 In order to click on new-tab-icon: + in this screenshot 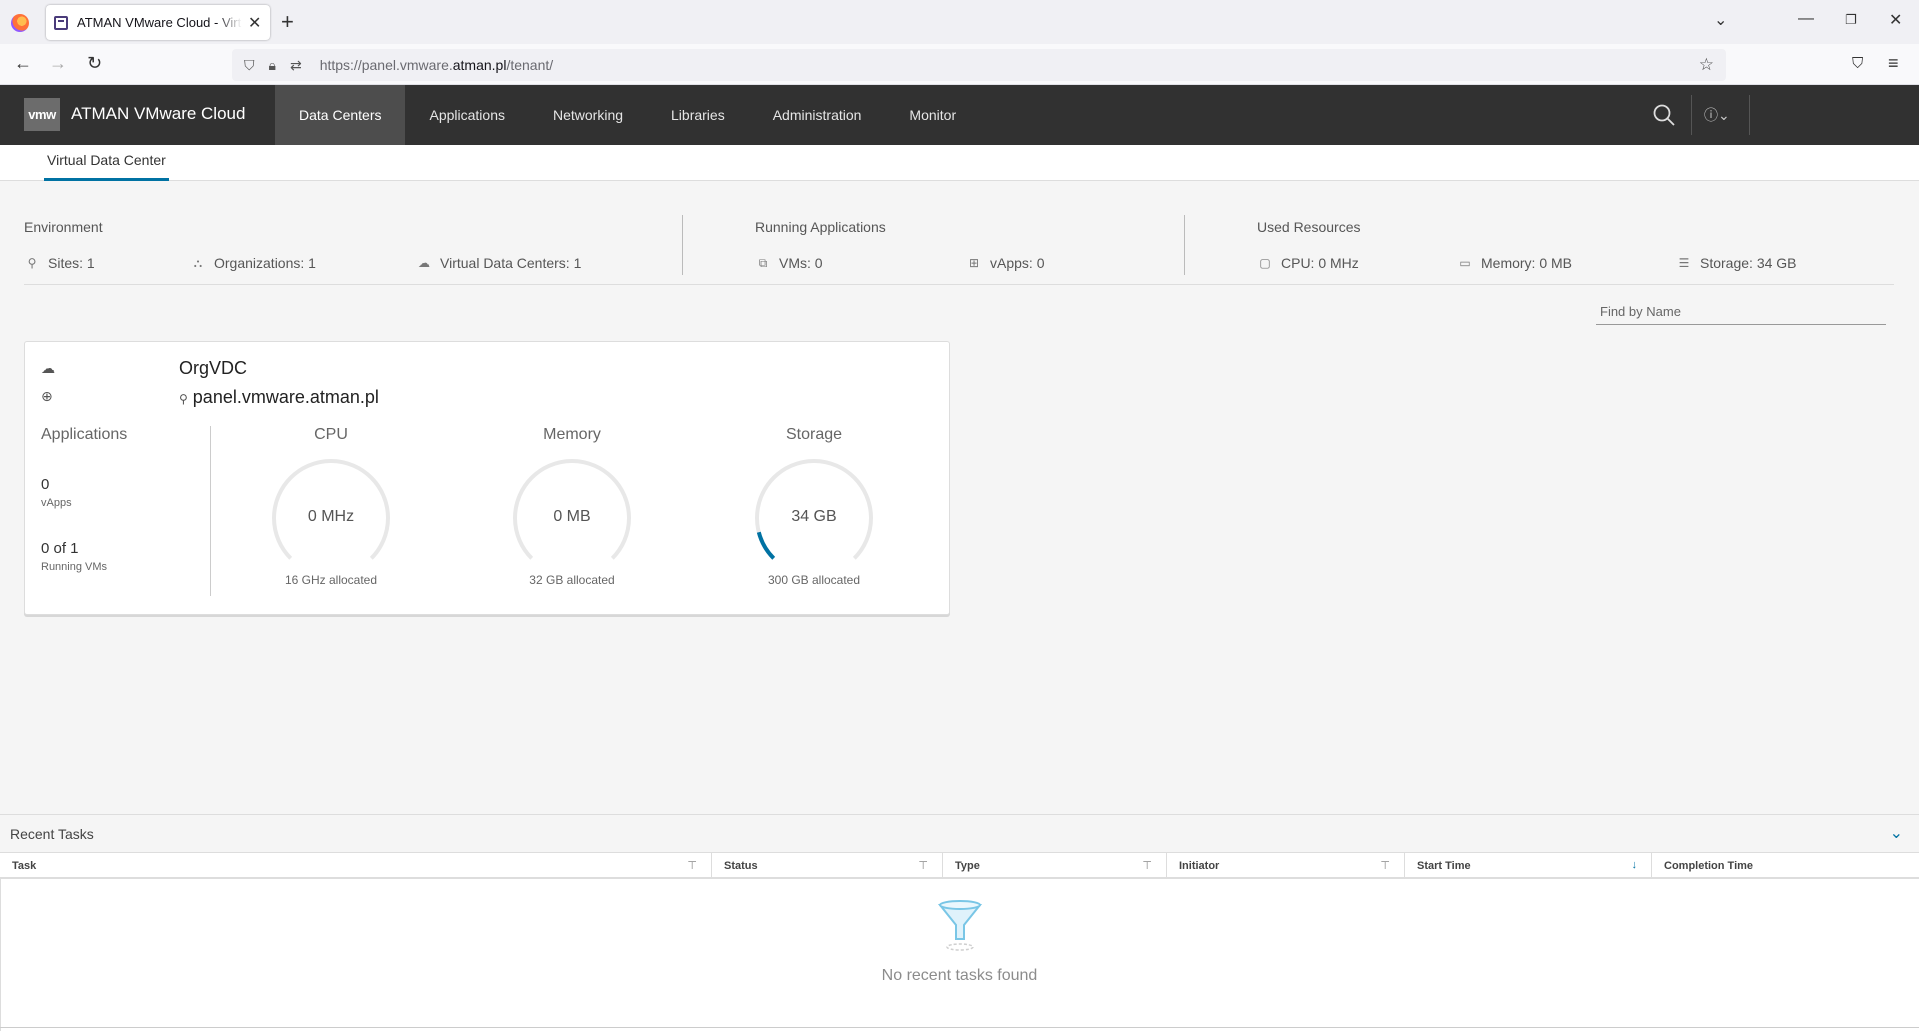, I will do `click(287, 22)`.